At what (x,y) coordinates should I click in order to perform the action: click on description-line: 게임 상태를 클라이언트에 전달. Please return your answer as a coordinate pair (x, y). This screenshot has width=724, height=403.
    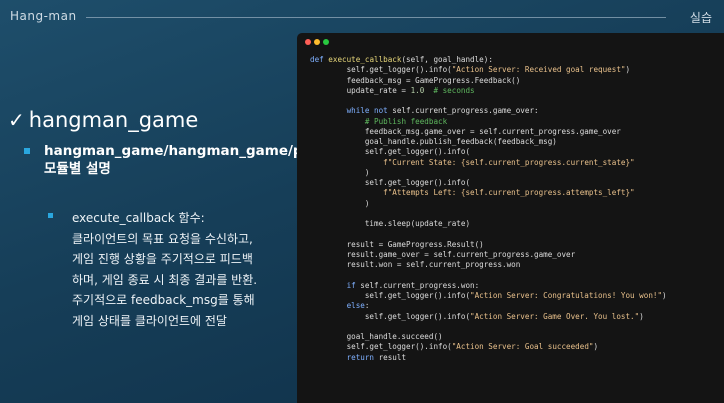
    Looking at the image, I should click on (149, 320).